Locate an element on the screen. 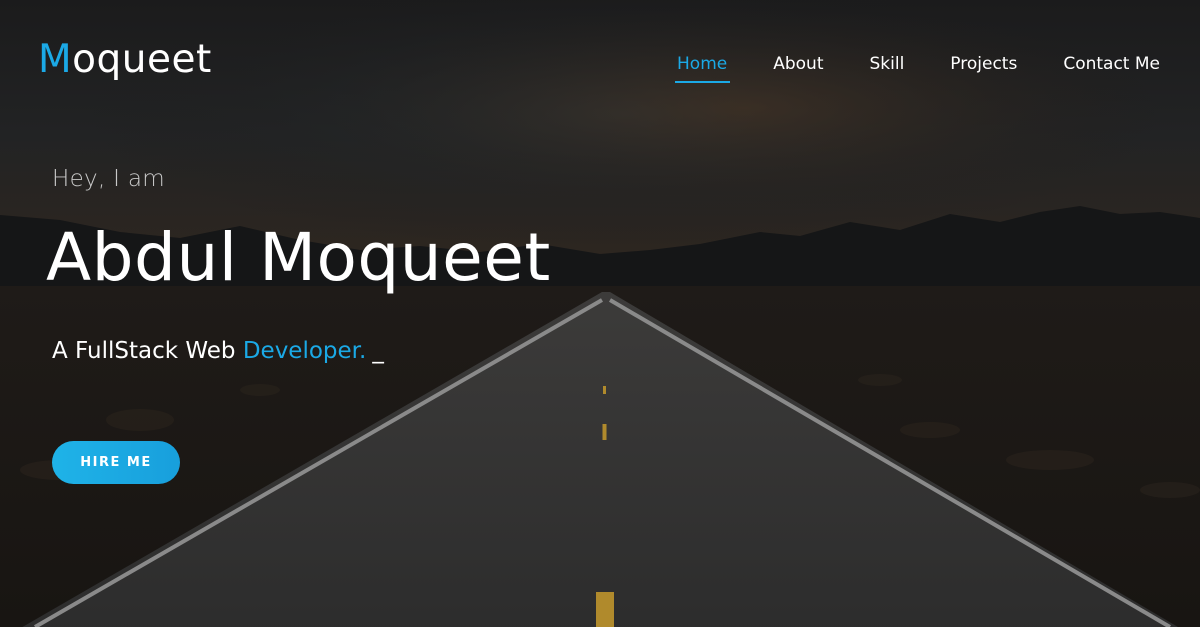 The height and width of the screenshot is (627, 1200). main-nav: Home About Skill Projects Contact Me is located at coordinates (895, 68).